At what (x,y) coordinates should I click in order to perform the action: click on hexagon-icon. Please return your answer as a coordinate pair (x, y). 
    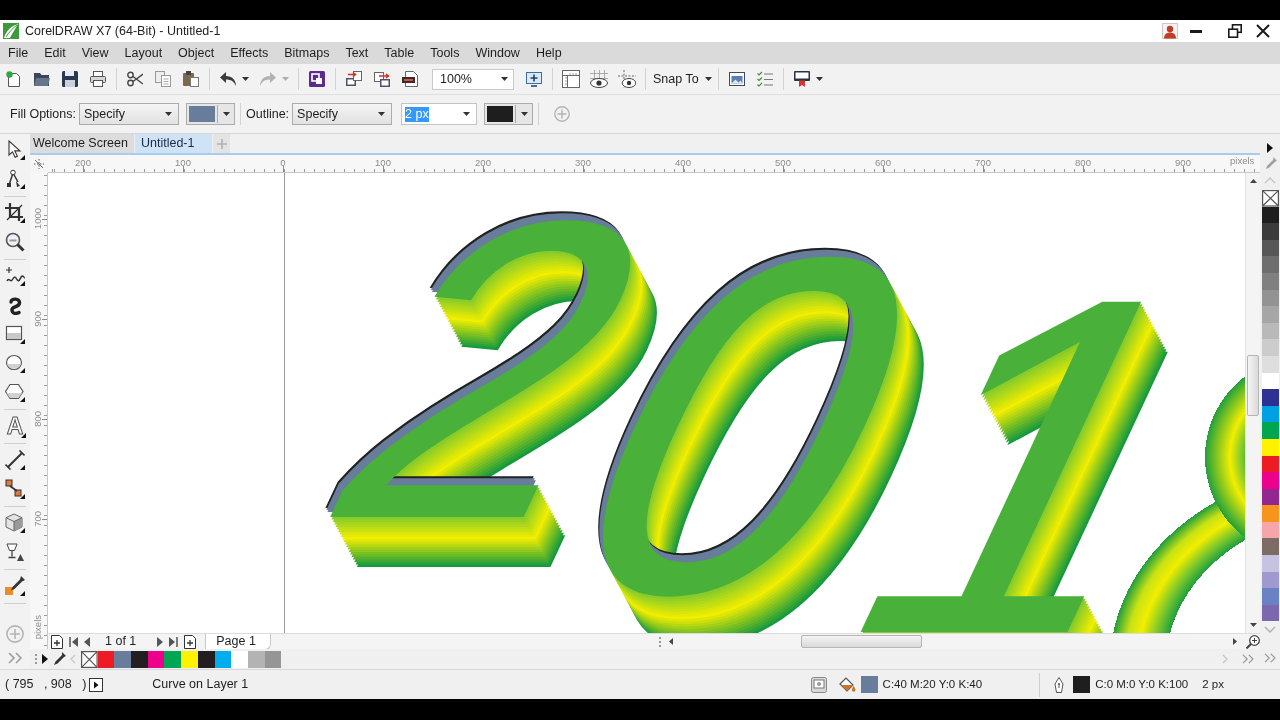
    Looking at the image, I should click on (15, 392).